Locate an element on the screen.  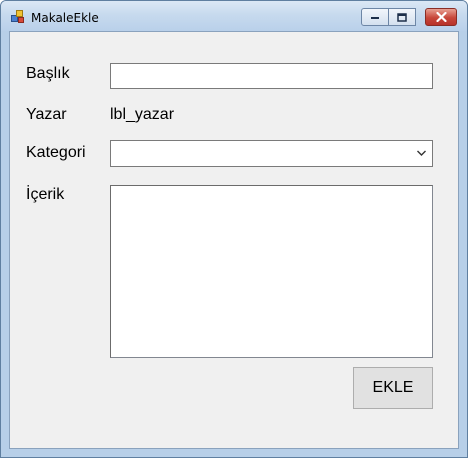
close-icon is located at coordinates (441, 17).